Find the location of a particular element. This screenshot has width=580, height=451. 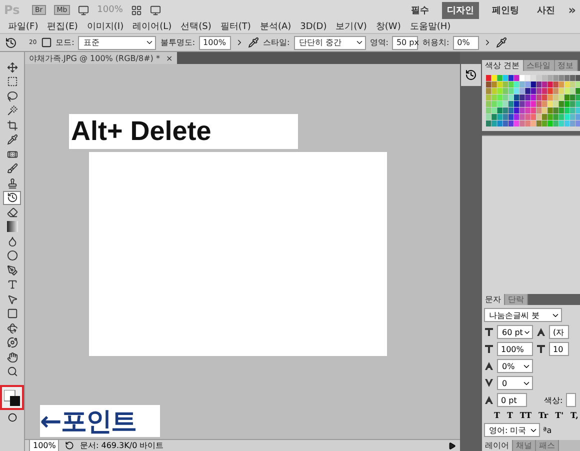

color-label: 색상: is located at coordinates (553, 400).